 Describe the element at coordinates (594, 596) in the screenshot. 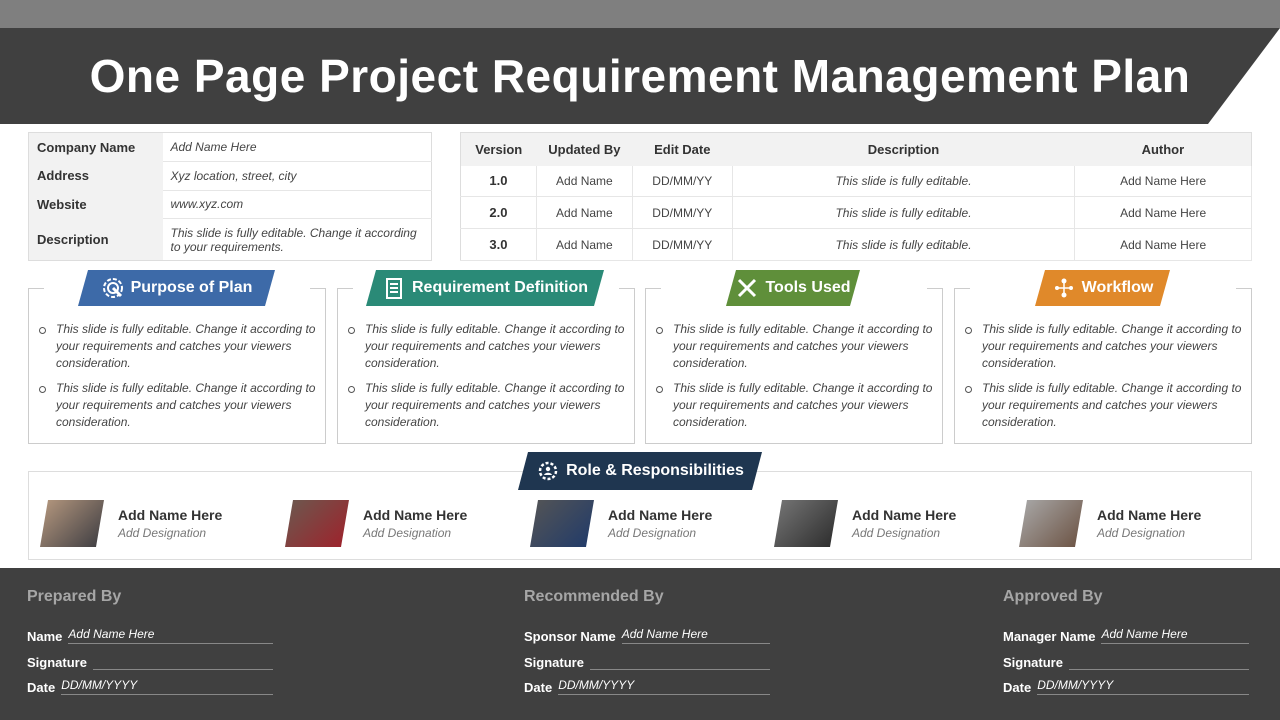

I see `footer-heading: Recommended By` at that location.